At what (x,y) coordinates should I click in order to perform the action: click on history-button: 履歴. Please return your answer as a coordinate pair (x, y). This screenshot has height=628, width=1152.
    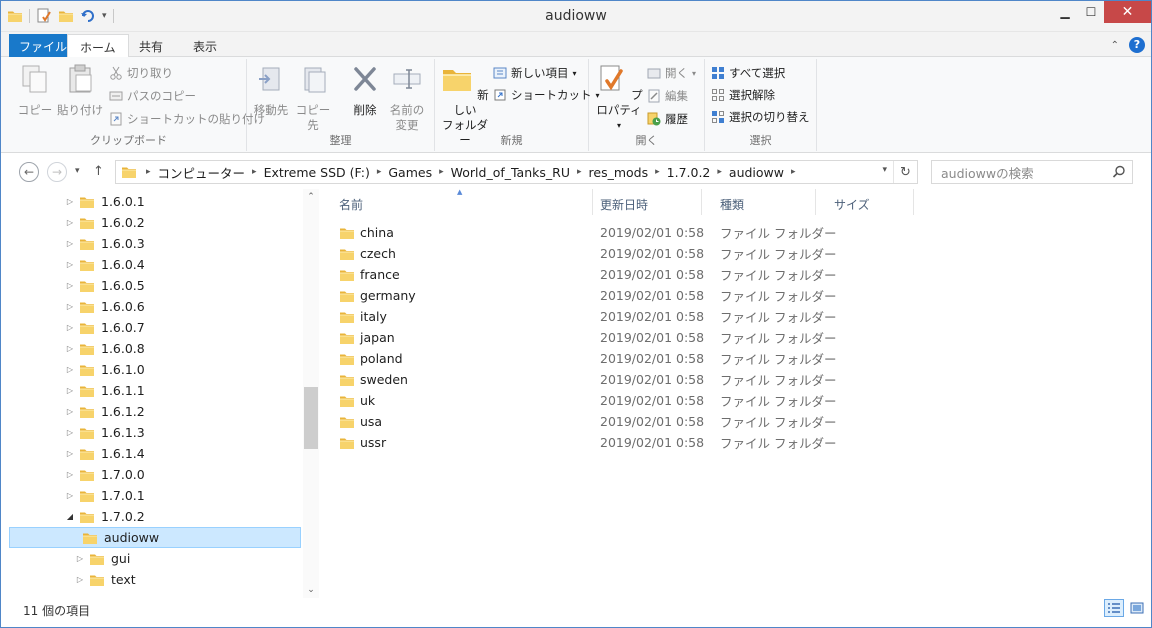
    Looking at the image, I should click on (667, 119).